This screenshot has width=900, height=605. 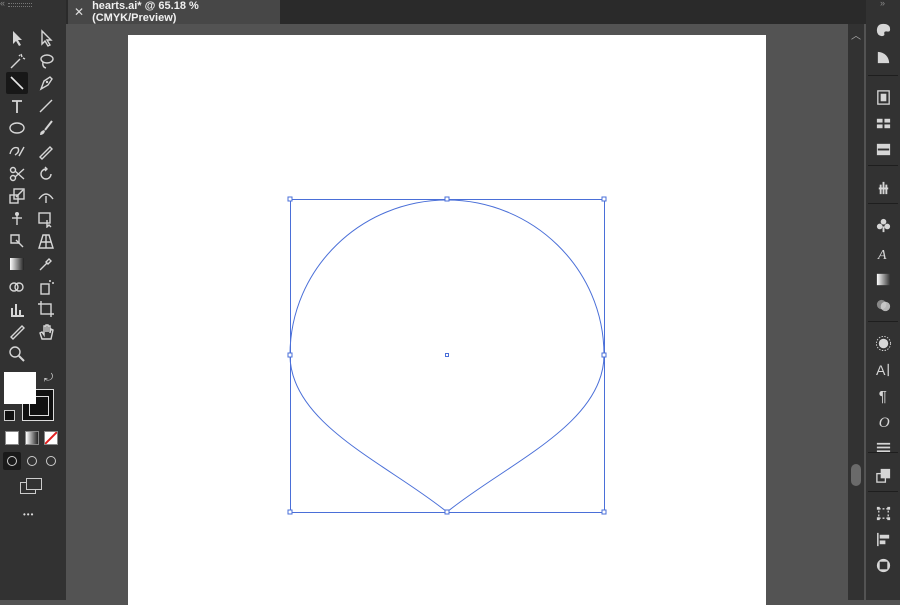 What do you see at coordinates (17, 354) in the screenshot?
I see `zoom-tool-icon` at bounding box center [17, 354].